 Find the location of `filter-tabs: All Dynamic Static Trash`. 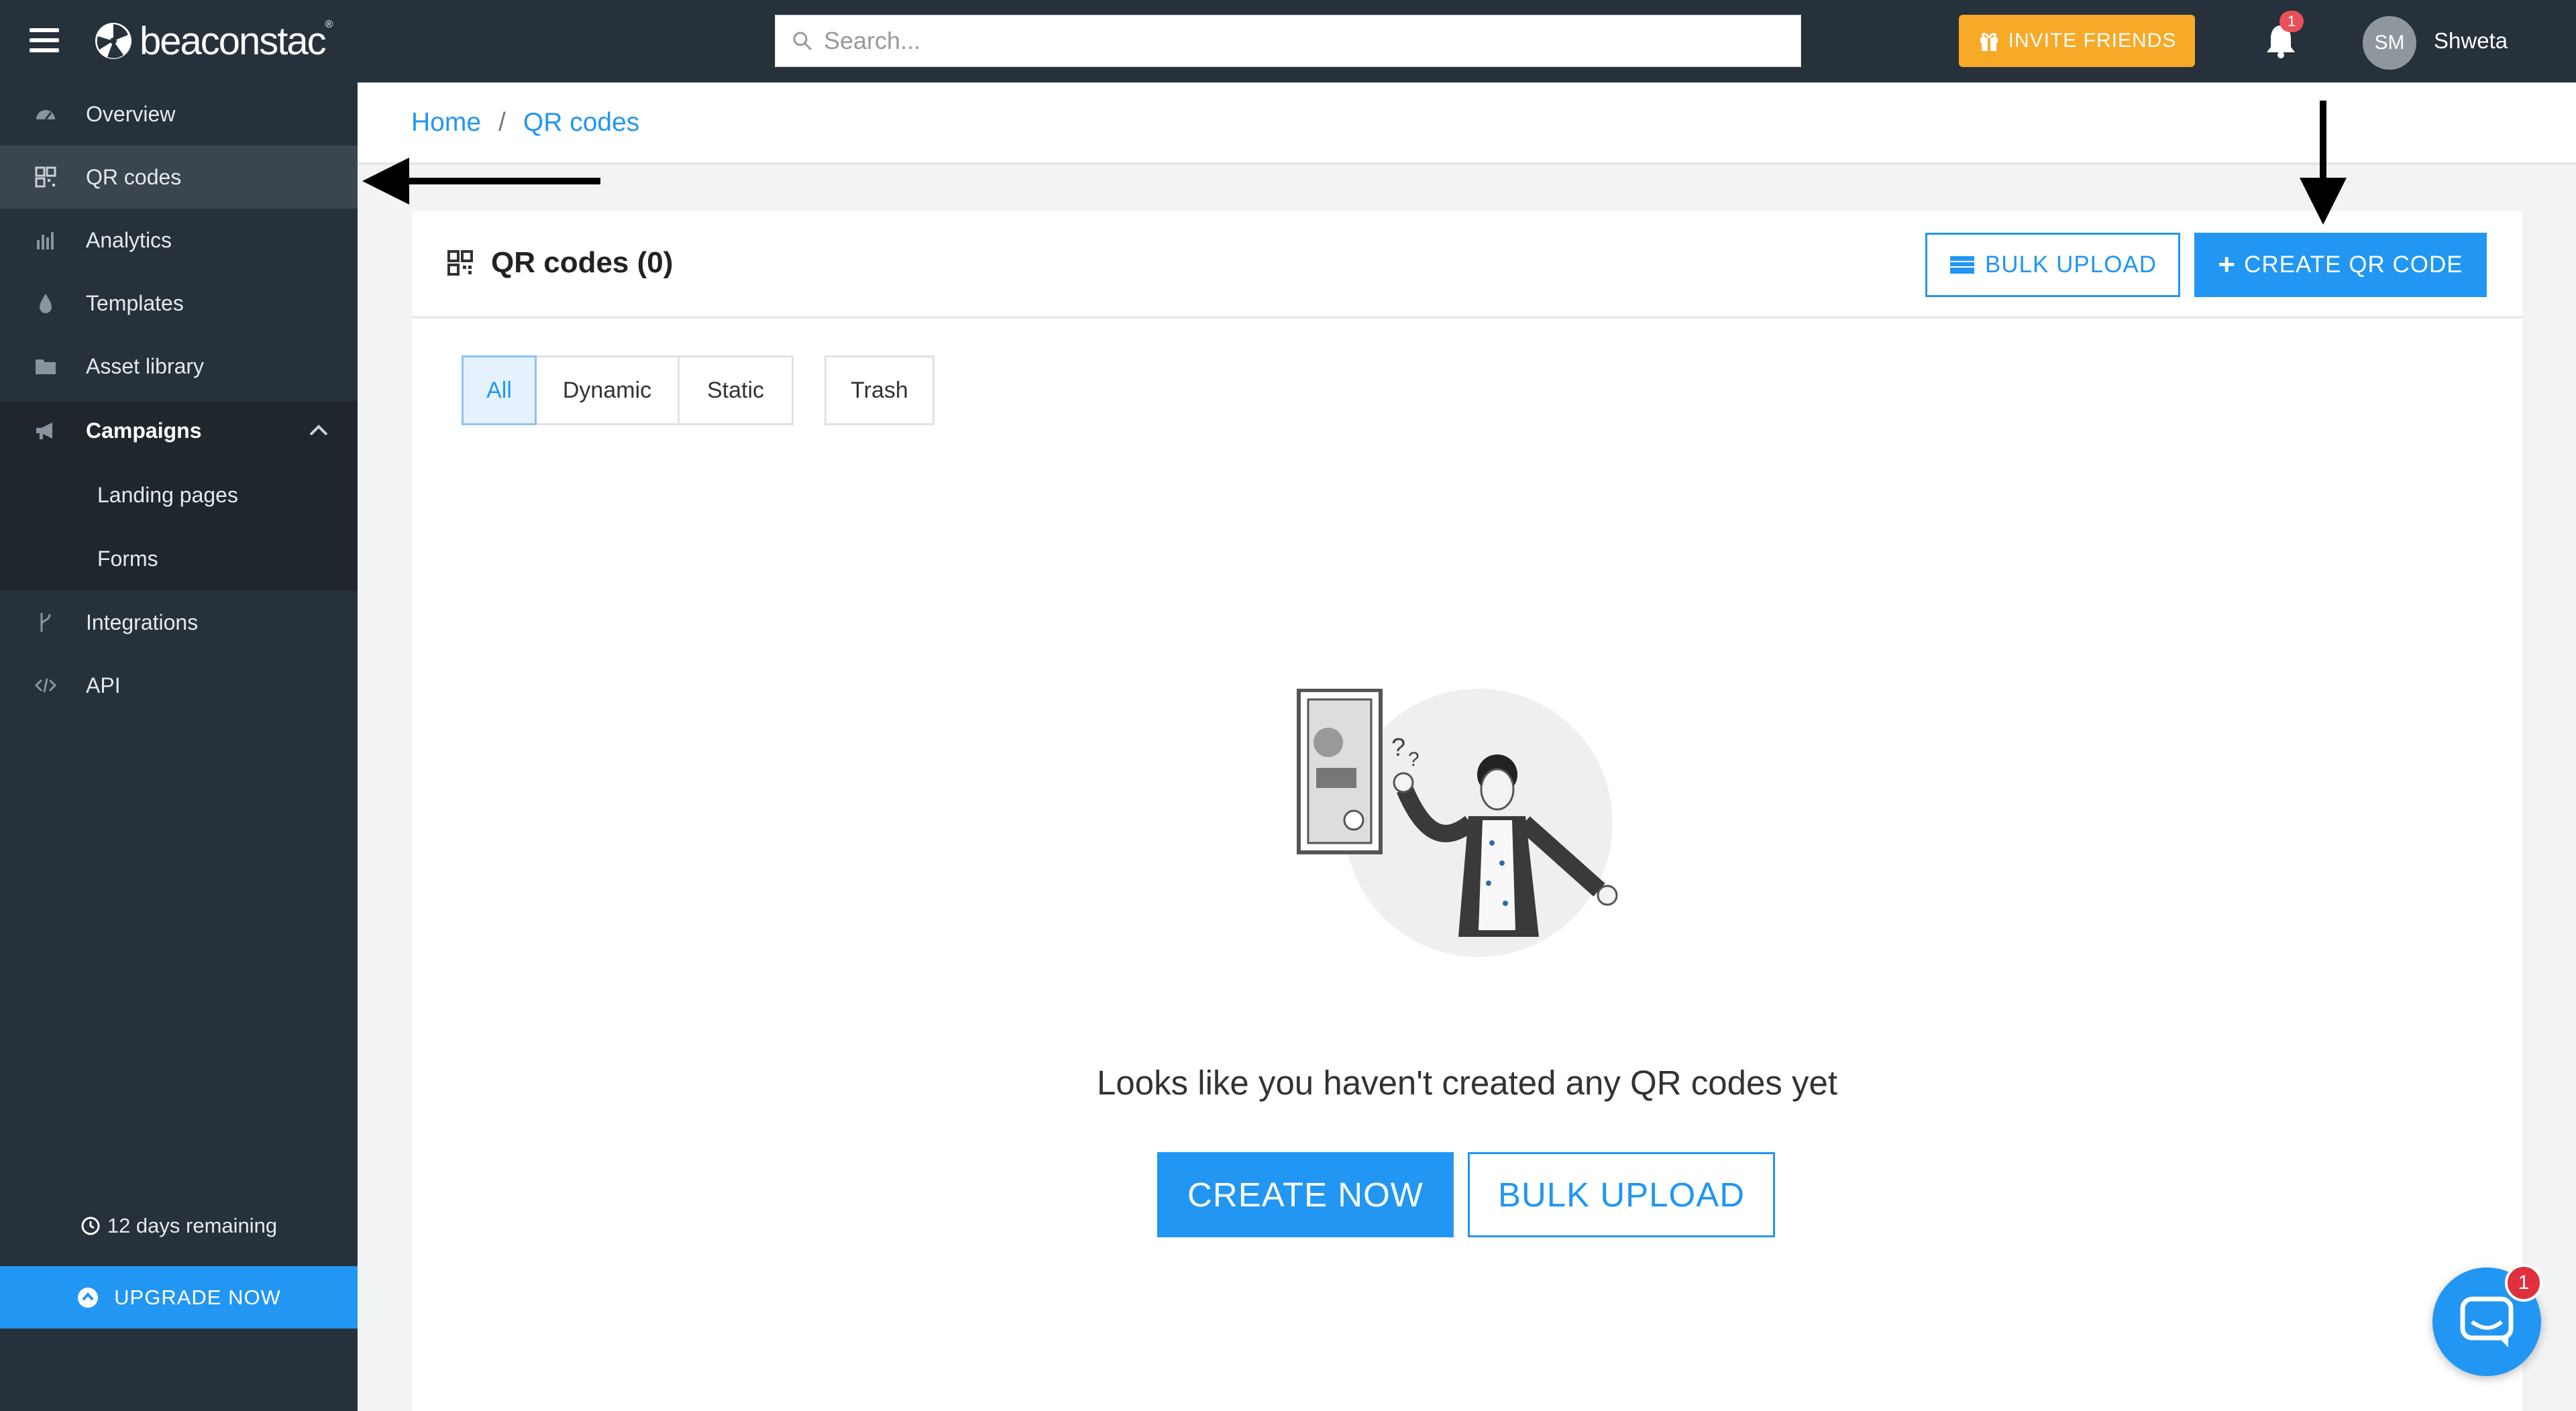

filter-tabs: All Dynamic Static Trash is located at coordinates (698, 390).